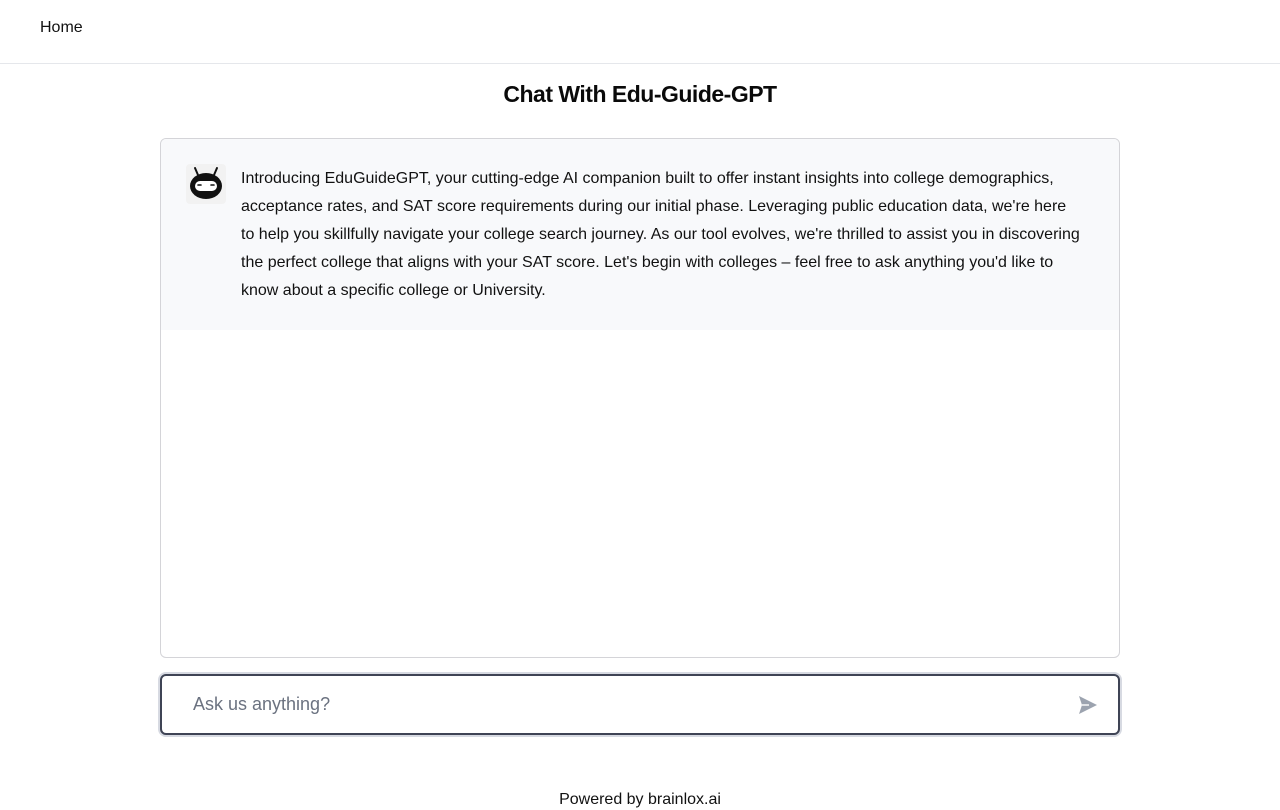 This screenshot has width=1280, height=810. Describe the element at coordinates (640, 32) in the screenshot. I see `top-navigation: Home` at that location.